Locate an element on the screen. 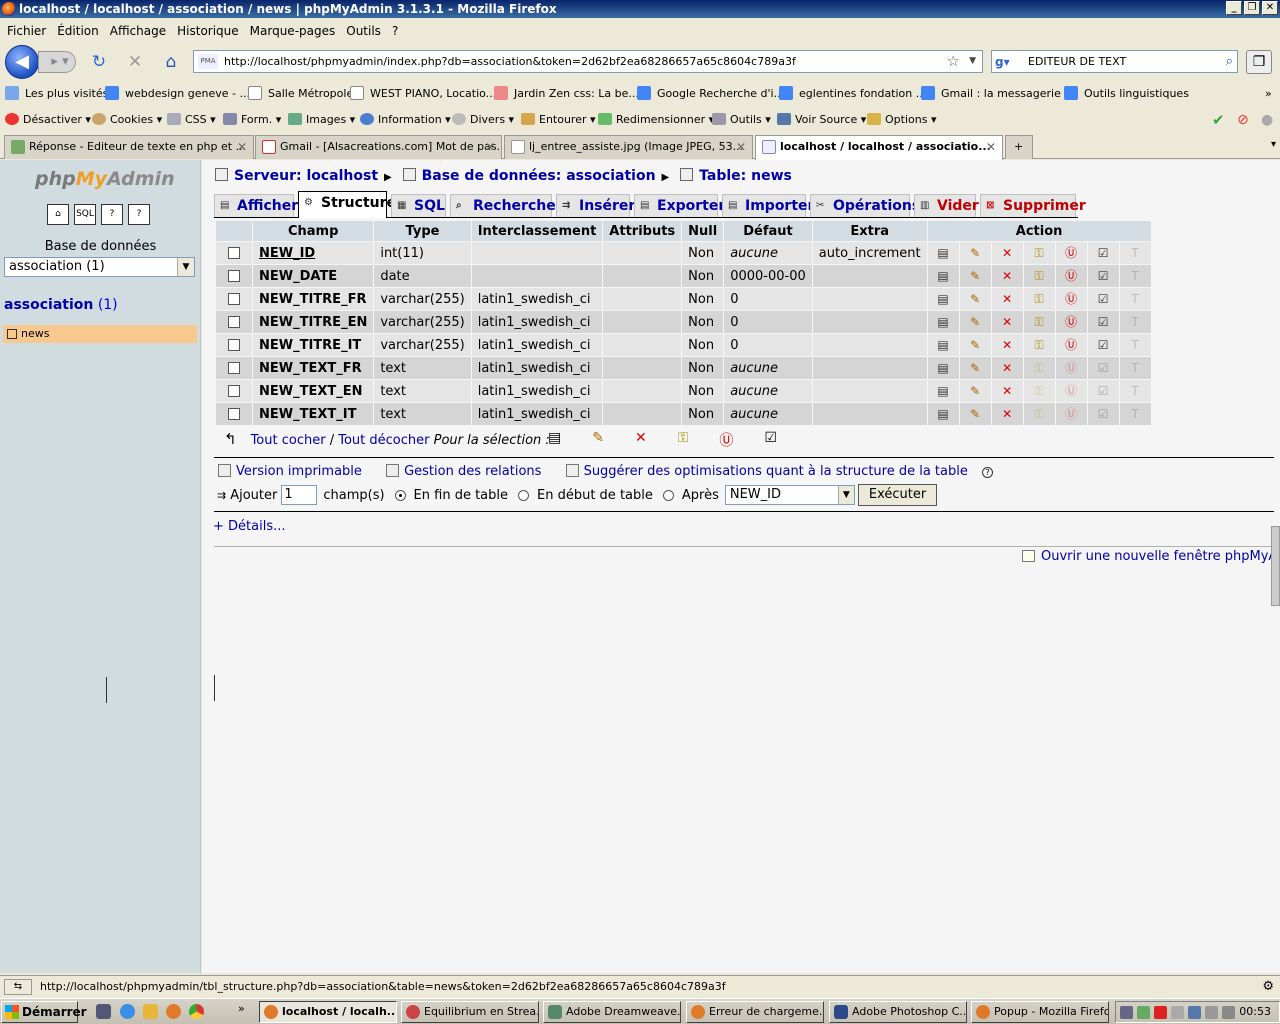  start-button: Démarrer is located at coordinates (44, 1012).